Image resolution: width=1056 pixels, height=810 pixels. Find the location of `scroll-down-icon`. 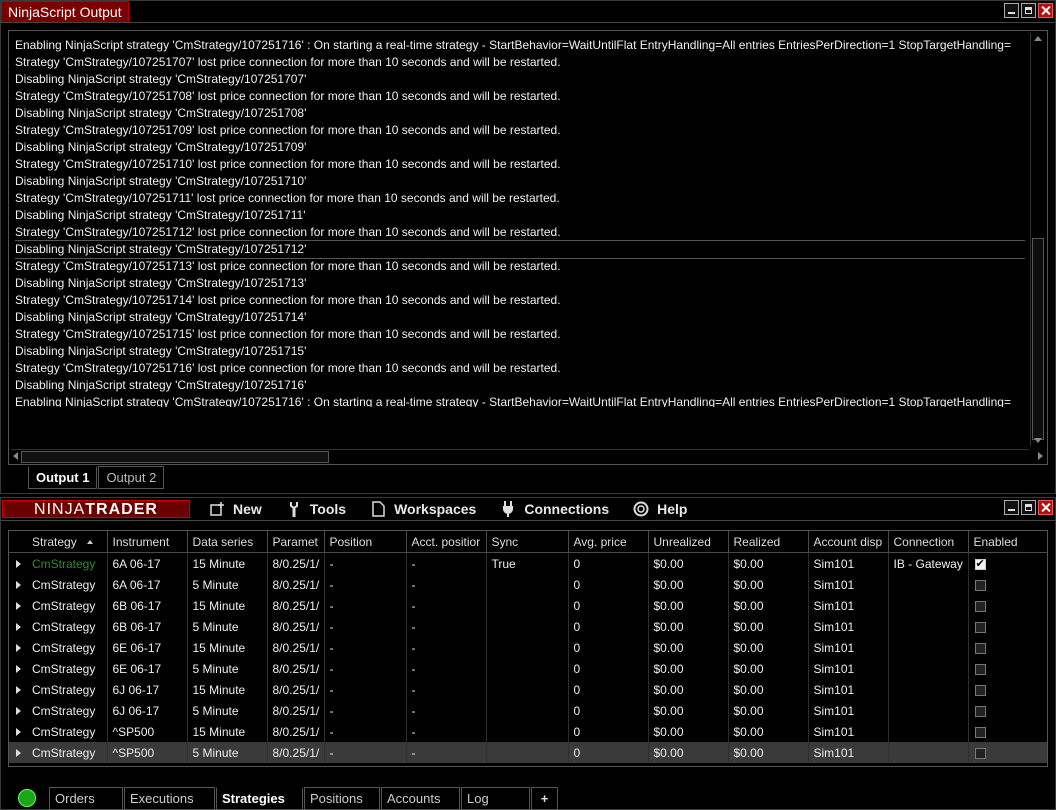

scroll-down-icon is located at coordinates (1038, 440).